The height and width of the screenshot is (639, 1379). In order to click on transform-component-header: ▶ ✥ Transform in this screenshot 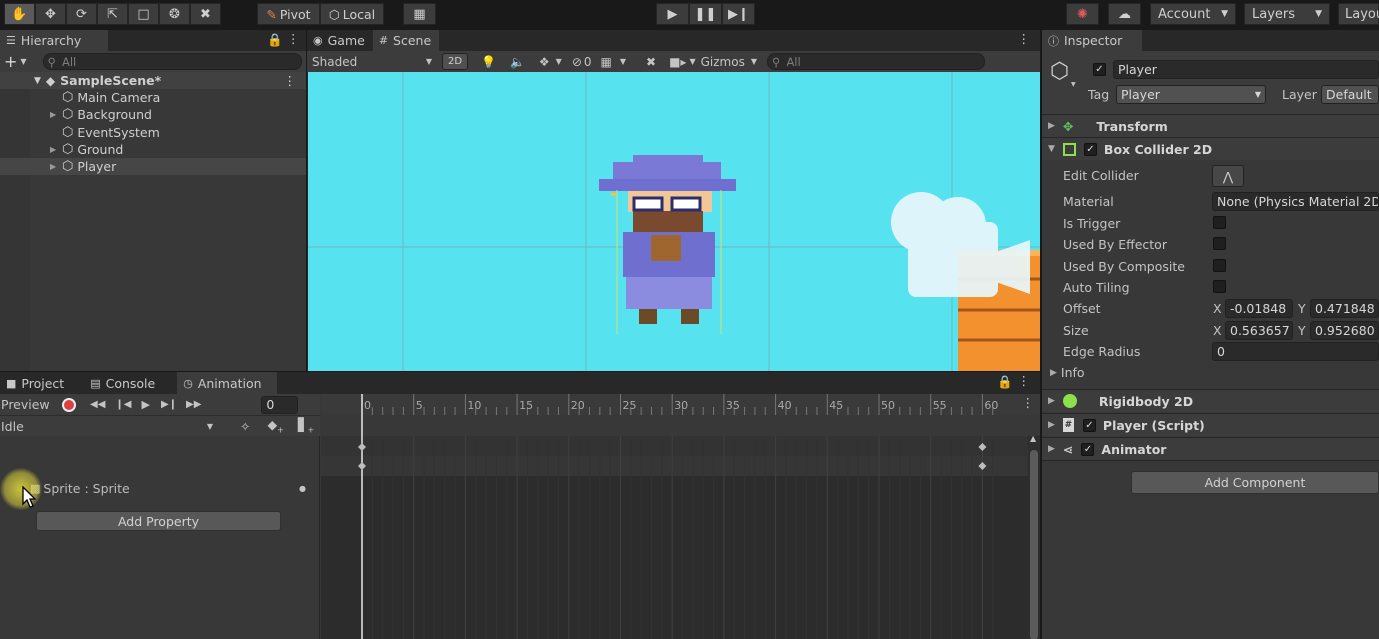, I will do `click(1210, 125)`.